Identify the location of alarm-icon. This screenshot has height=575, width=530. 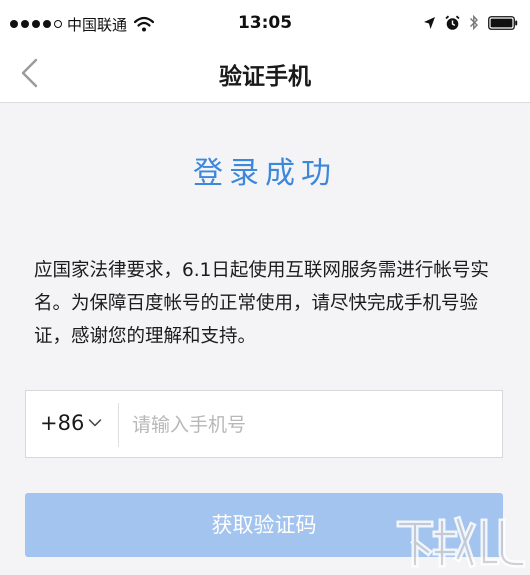
(452, 22).